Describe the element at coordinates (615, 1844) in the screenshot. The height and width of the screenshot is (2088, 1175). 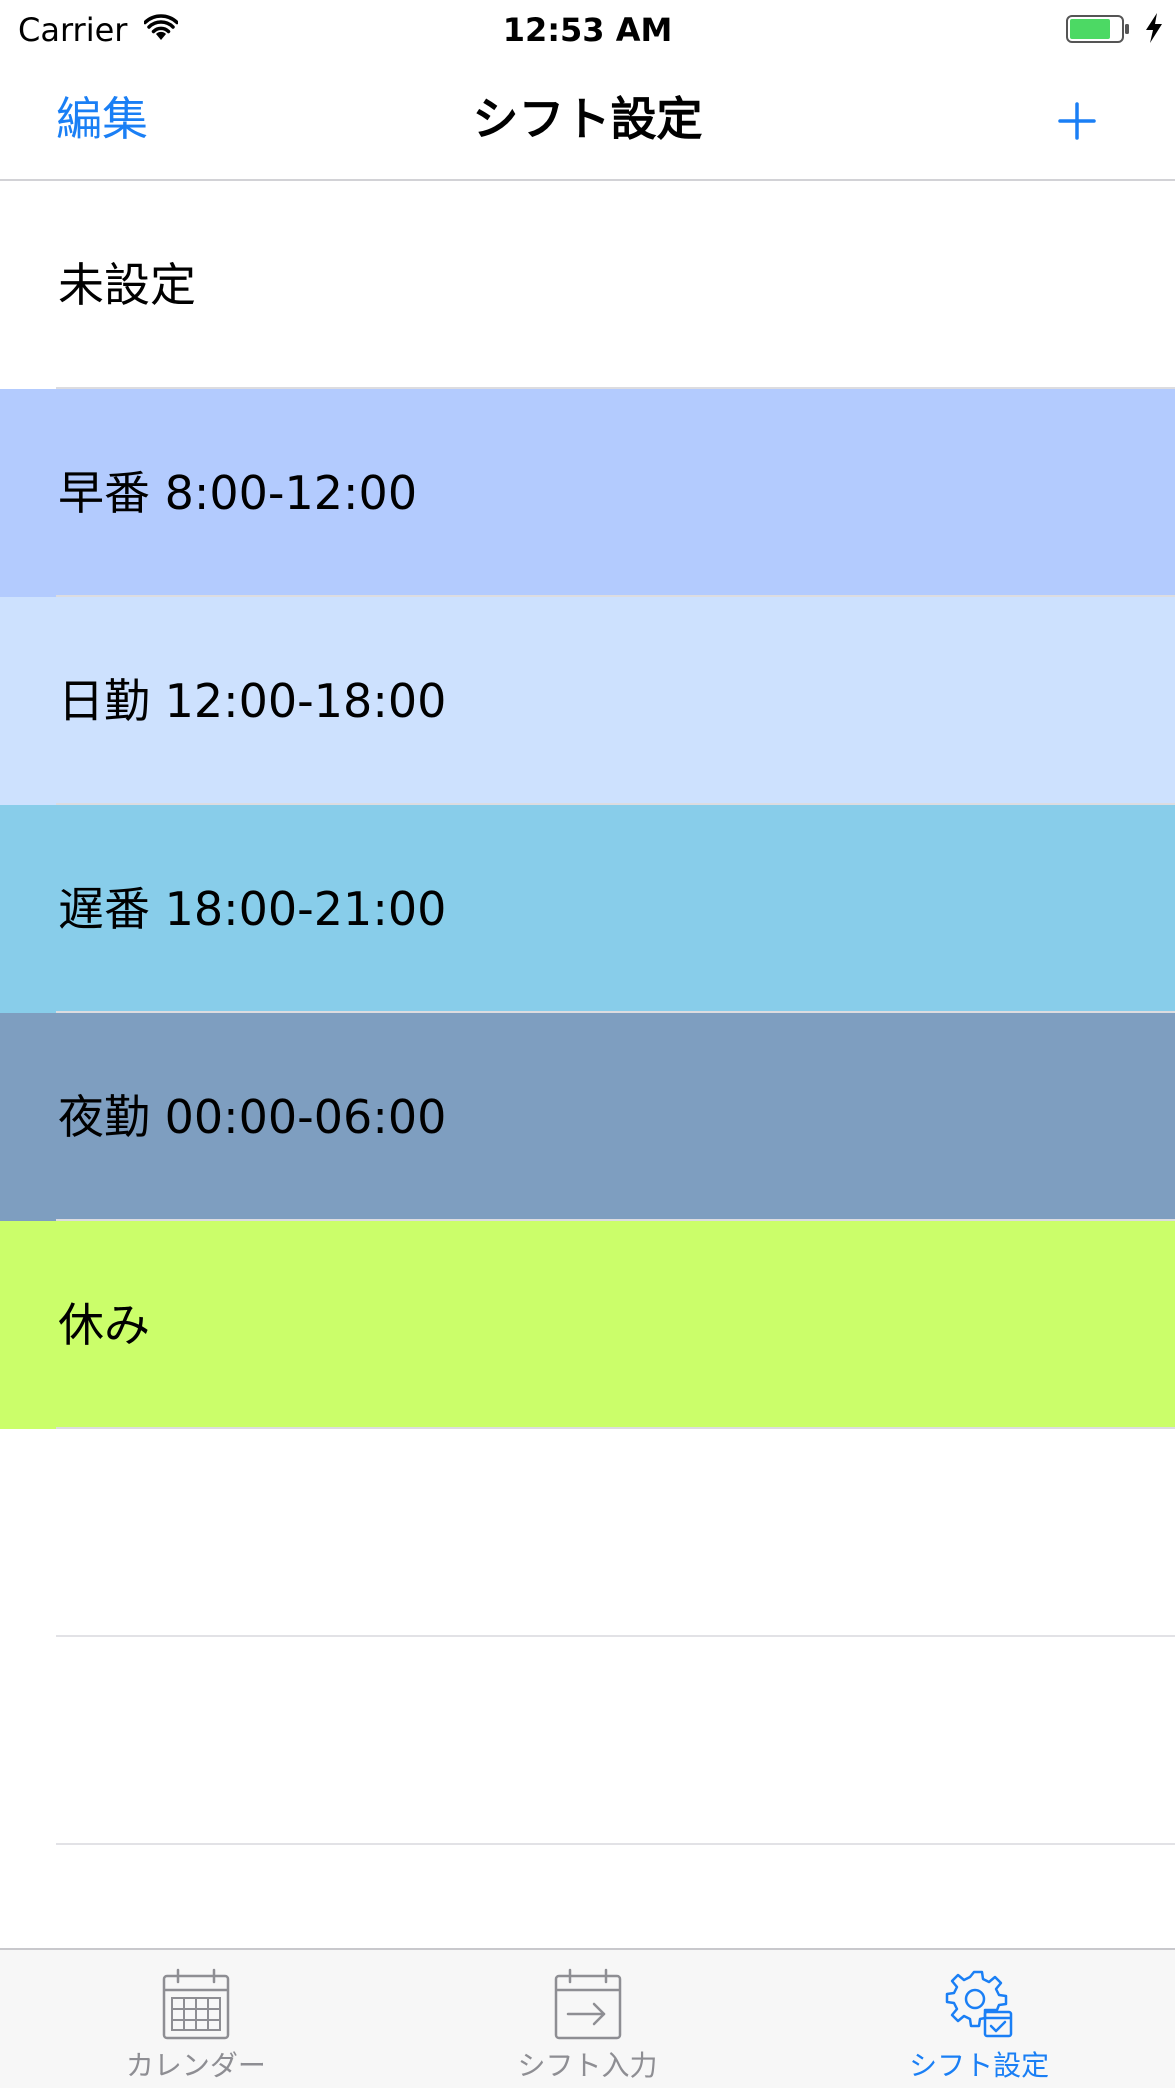
I see `row-separator` at that location.